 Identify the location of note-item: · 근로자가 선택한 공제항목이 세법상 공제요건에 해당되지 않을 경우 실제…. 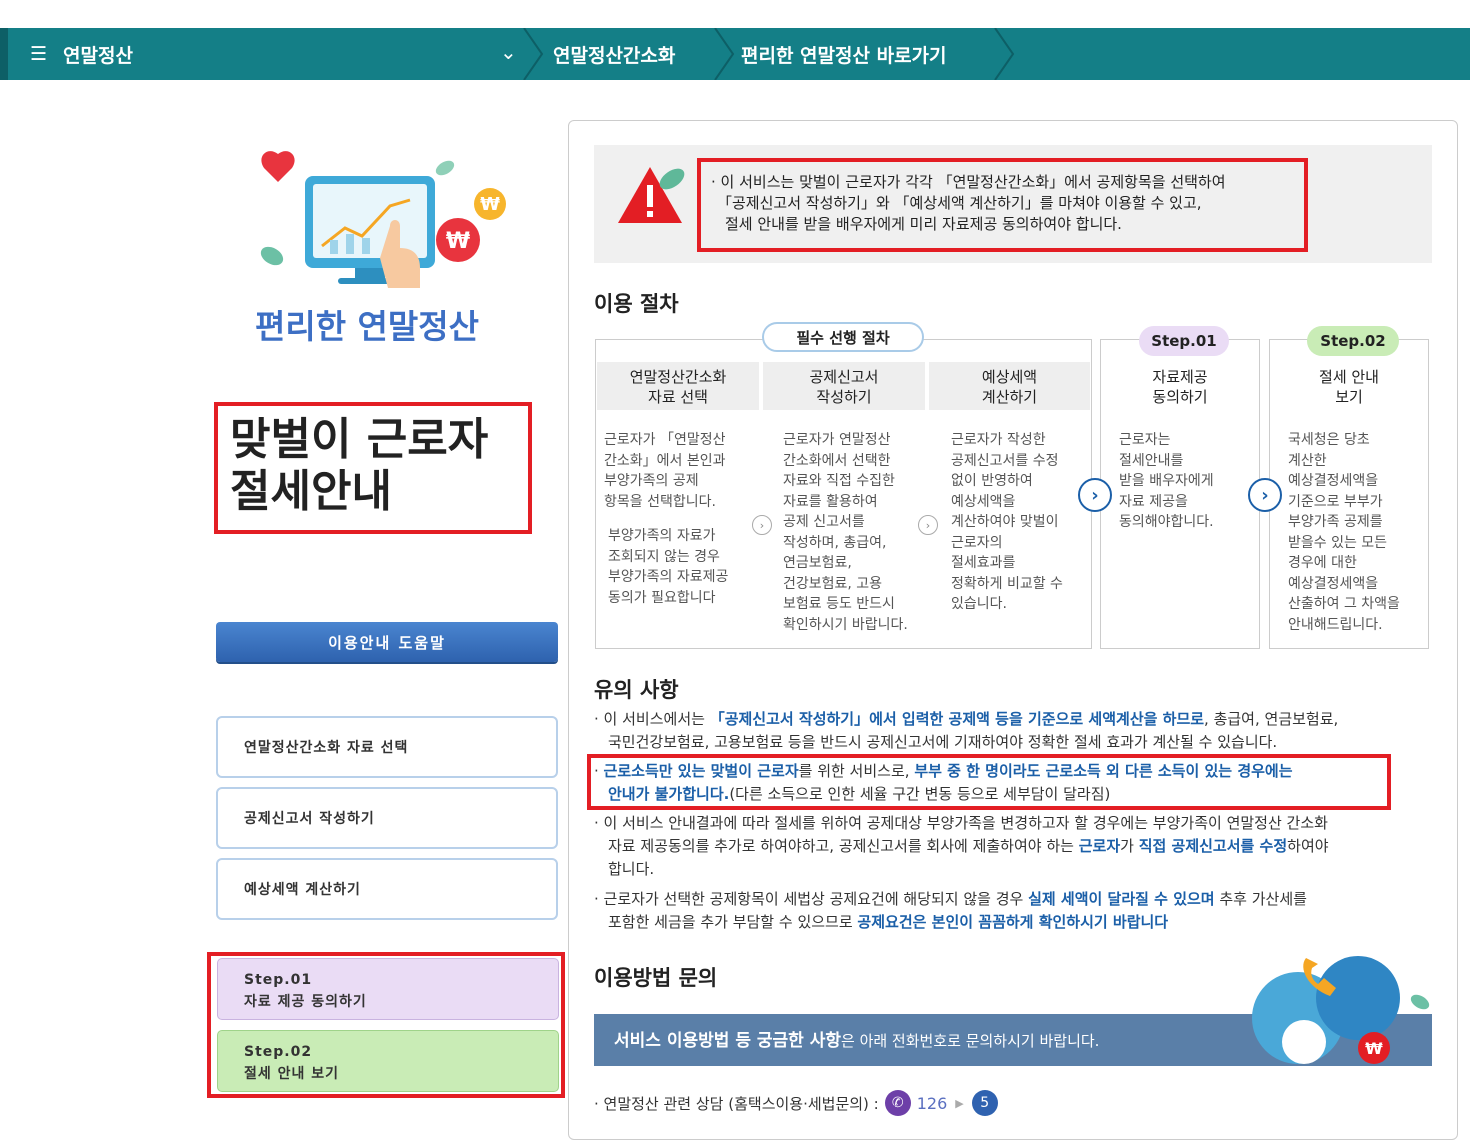
(950, 910).